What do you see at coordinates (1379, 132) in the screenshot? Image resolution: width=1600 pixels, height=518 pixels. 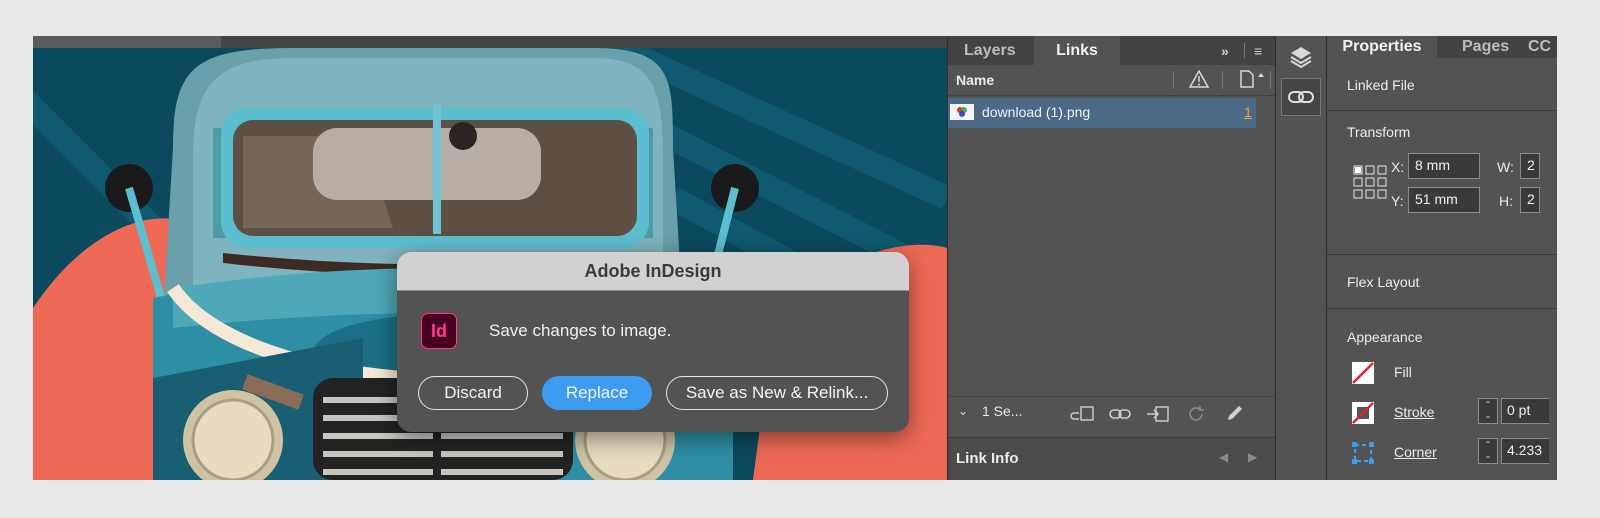 I see `transform-section-title: Transform` at bounding box center [1379, 132].